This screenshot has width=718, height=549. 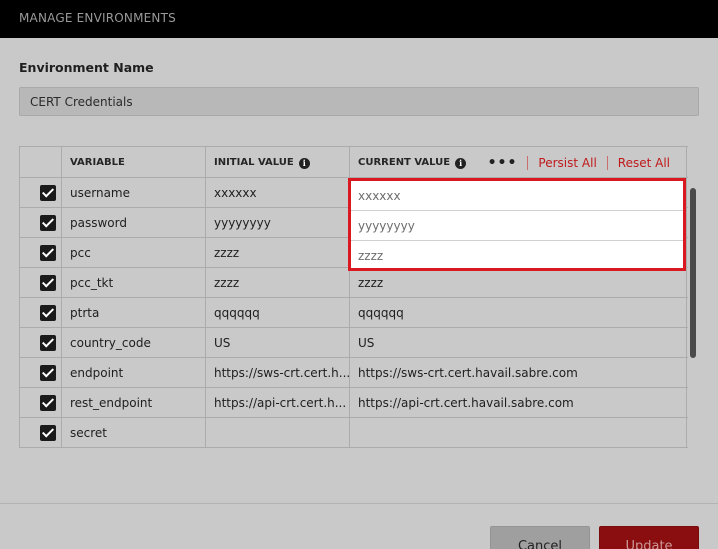 I want to click on header-actions: ••• Persist All Reset All, so click(x=574, y=162).